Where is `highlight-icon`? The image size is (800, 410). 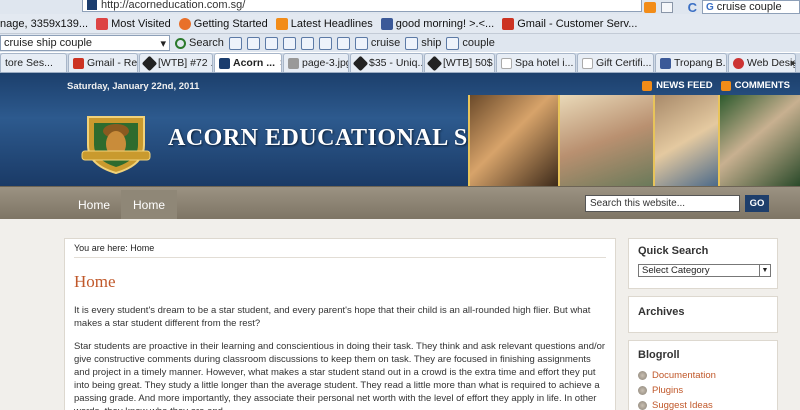
highlight-icon is located at coordinates (253, 43).